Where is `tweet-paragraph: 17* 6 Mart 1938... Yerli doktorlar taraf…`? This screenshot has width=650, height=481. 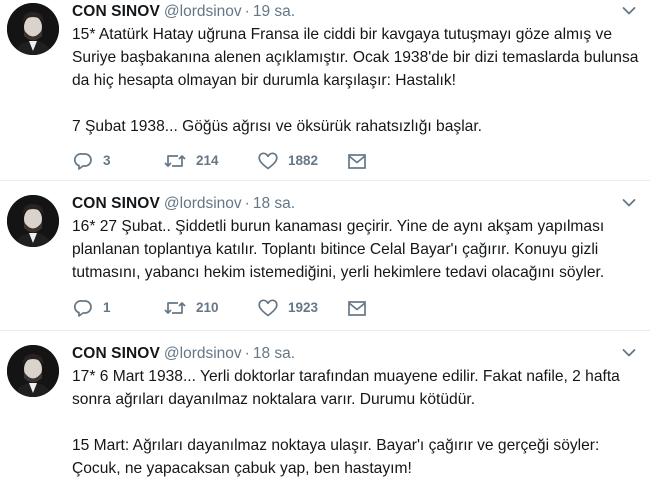
tweet-paragraph: 17* 6 Mart 1938... Yerli doktorlar taraf… is located at coordinates (346, 388).